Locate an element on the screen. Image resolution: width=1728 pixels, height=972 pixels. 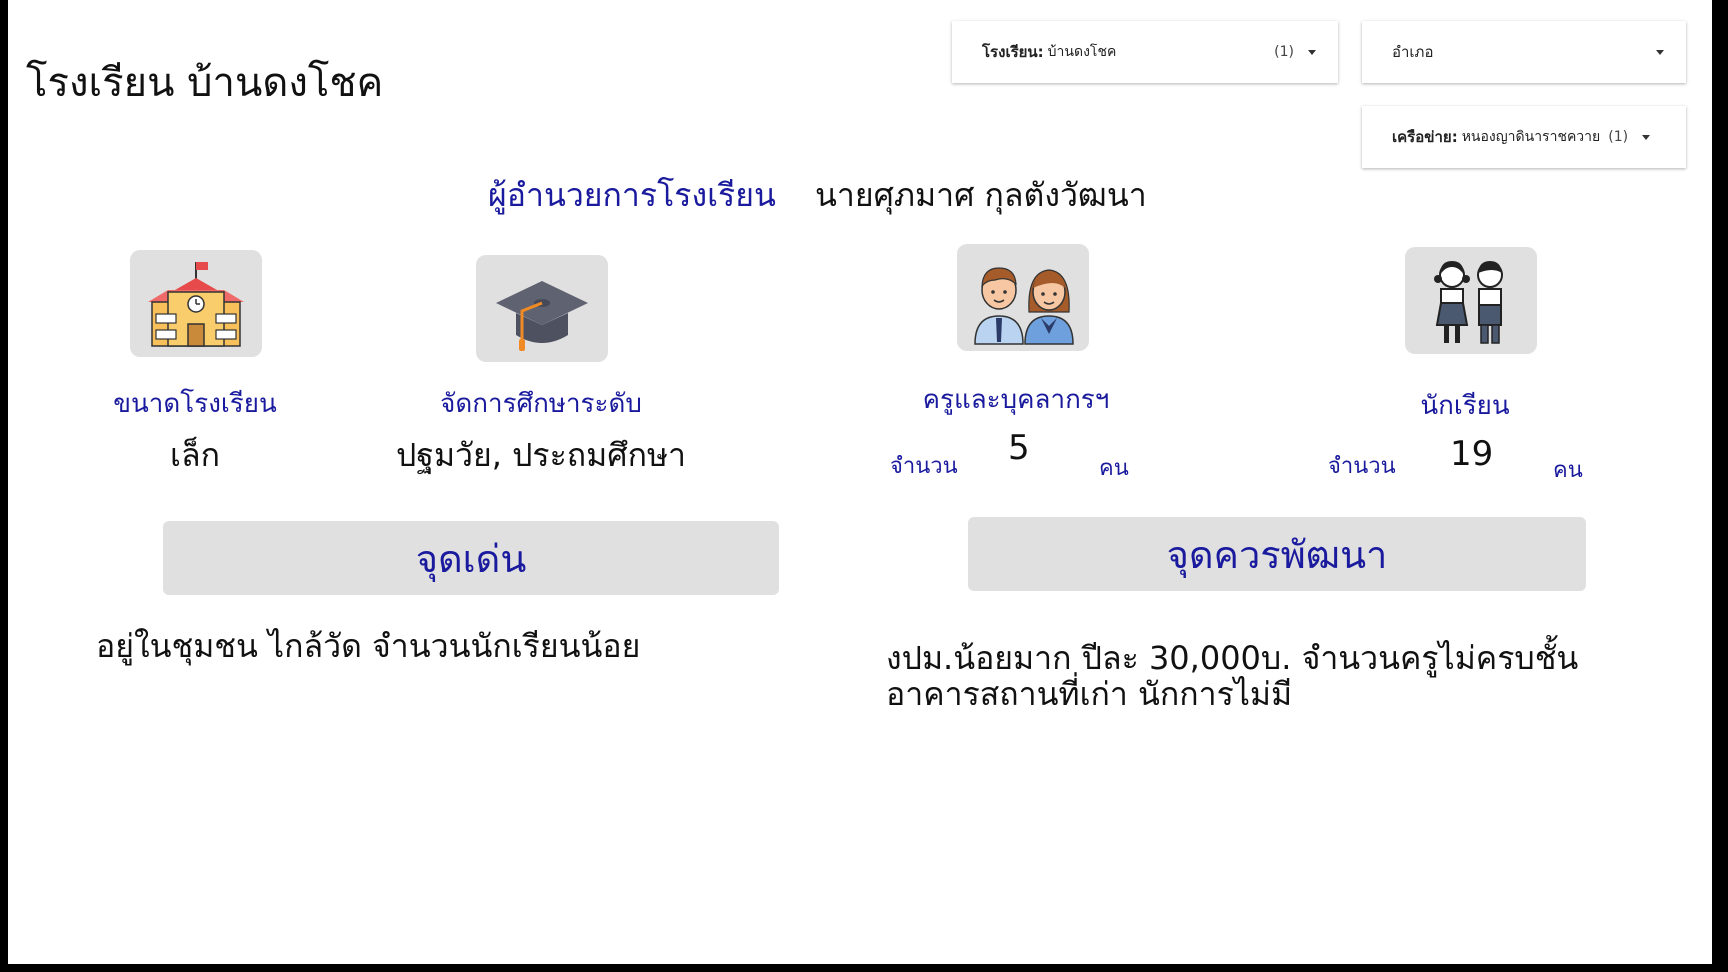
improvements-title: จุดควรพัฒนา is located at coordinates (1277, 554).